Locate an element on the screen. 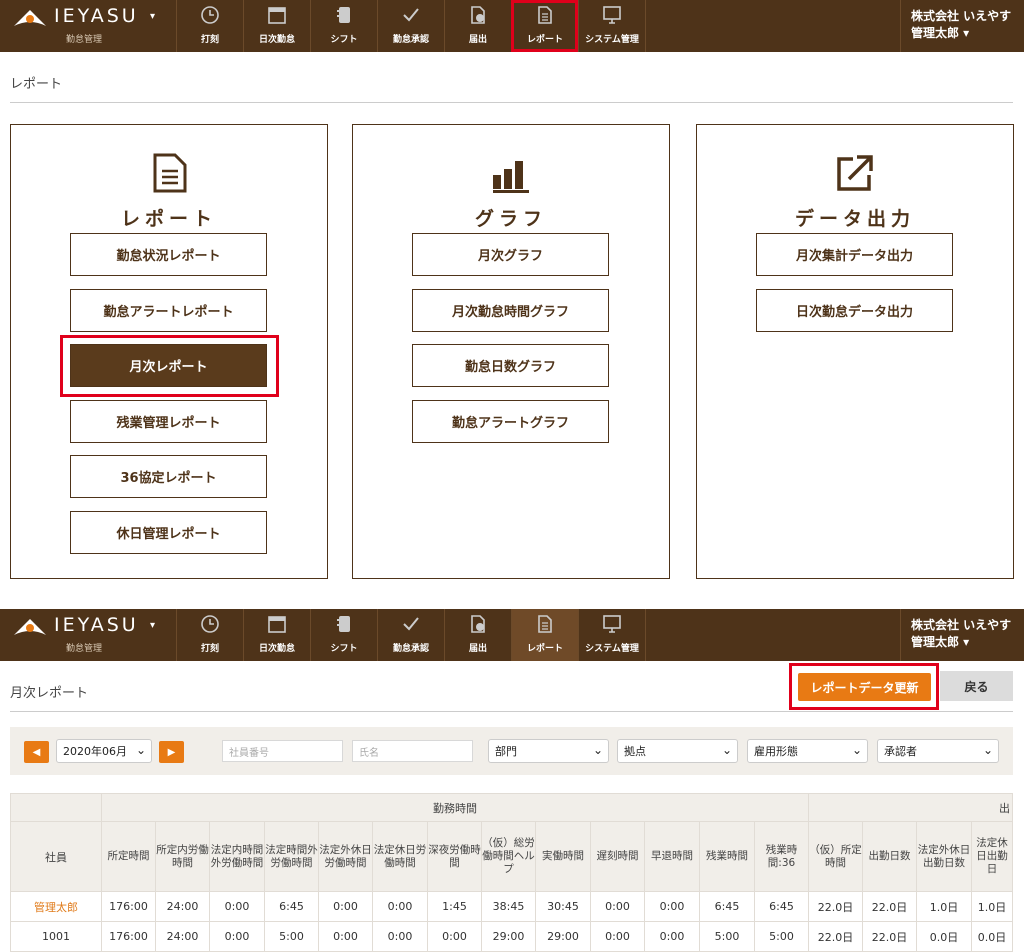  column-header: 遅刻時間 is located at coordinates (617, 856).